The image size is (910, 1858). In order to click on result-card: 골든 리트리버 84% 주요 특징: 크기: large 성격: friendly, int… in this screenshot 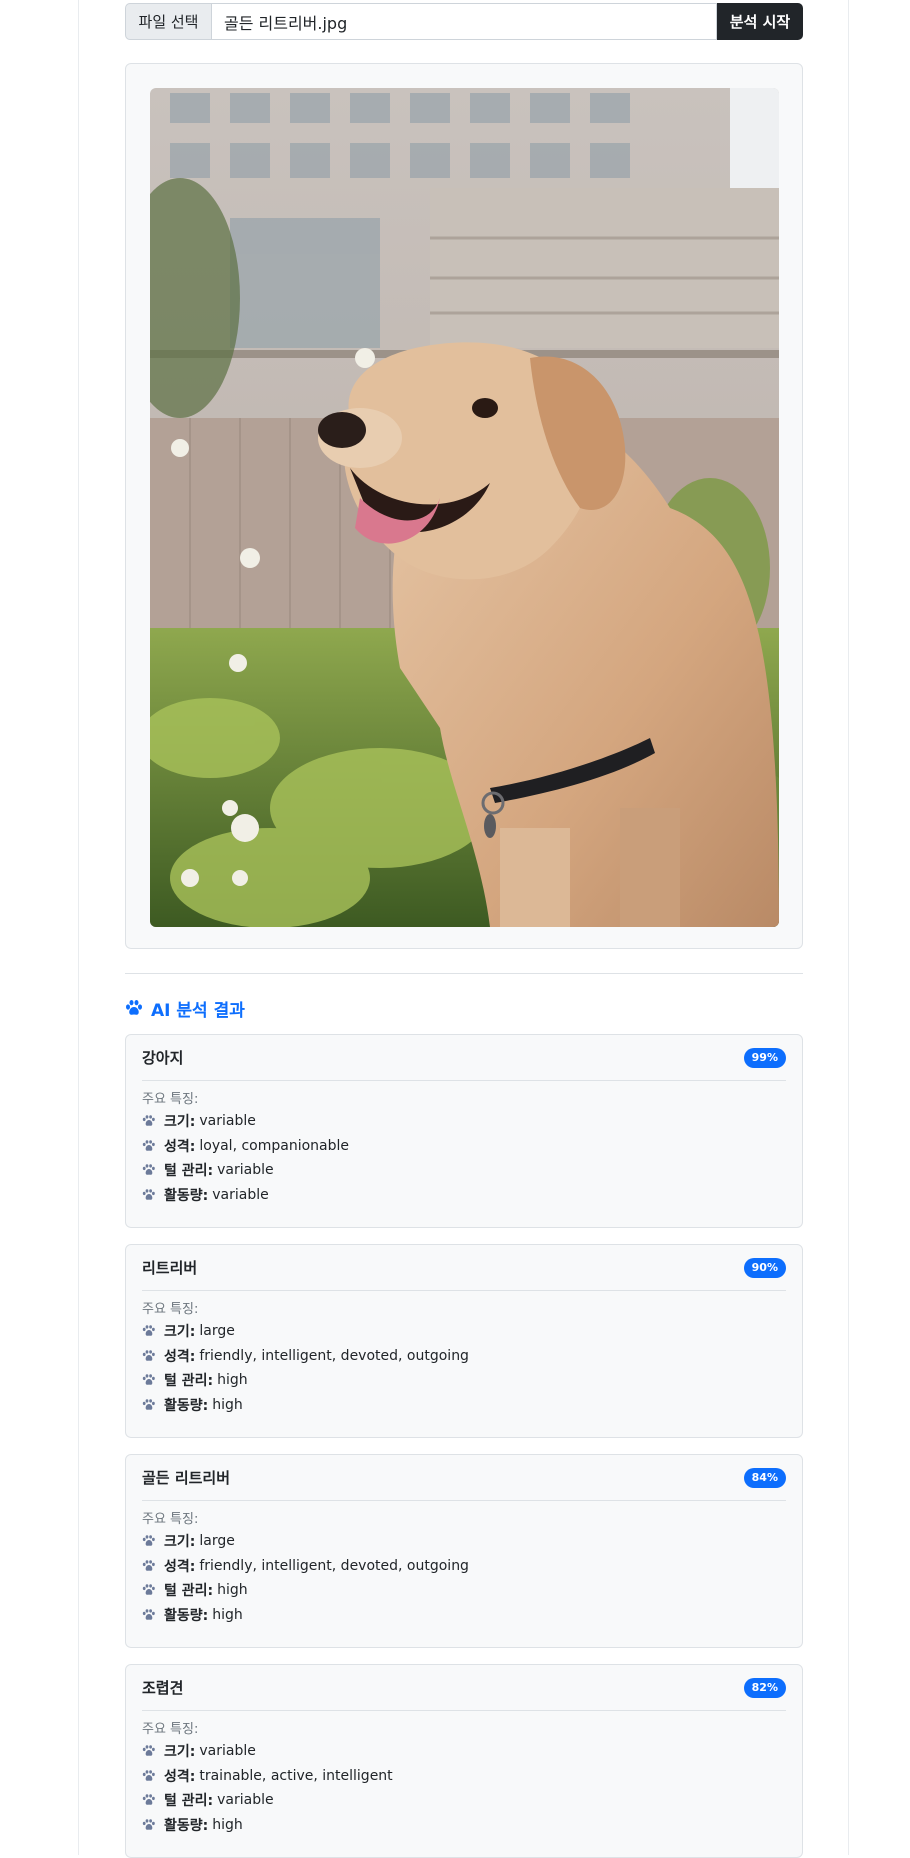, I will do `click(464, 1551)`.